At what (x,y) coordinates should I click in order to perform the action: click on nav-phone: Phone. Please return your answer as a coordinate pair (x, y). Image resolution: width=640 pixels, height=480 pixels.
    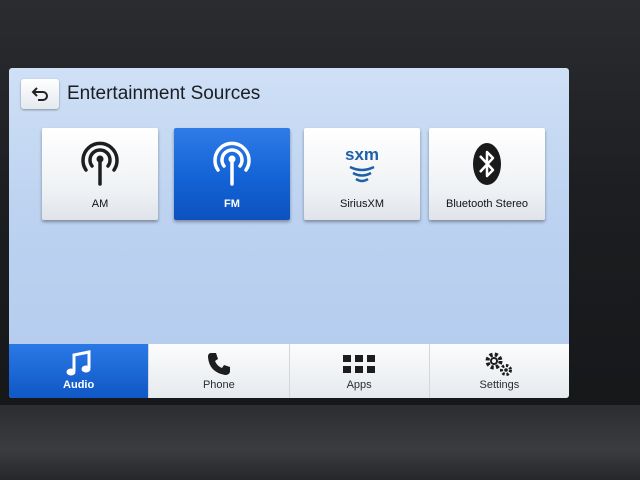
    Looking at the image, I should click on (219, 371).